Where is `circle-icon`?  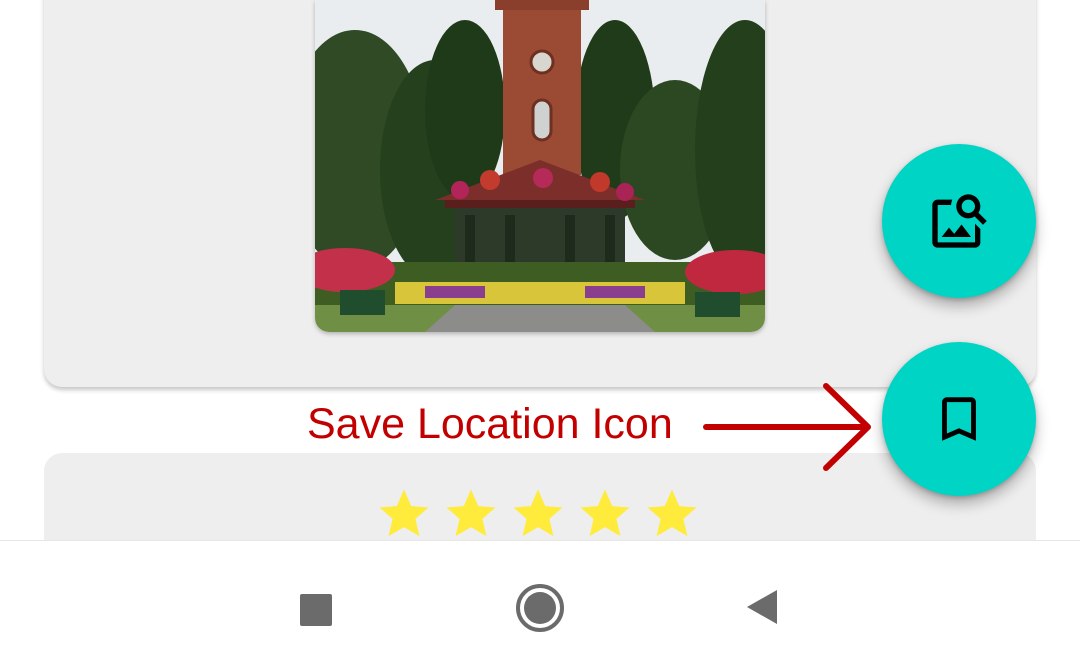
circle-icon is located at coordinates (540, 608).